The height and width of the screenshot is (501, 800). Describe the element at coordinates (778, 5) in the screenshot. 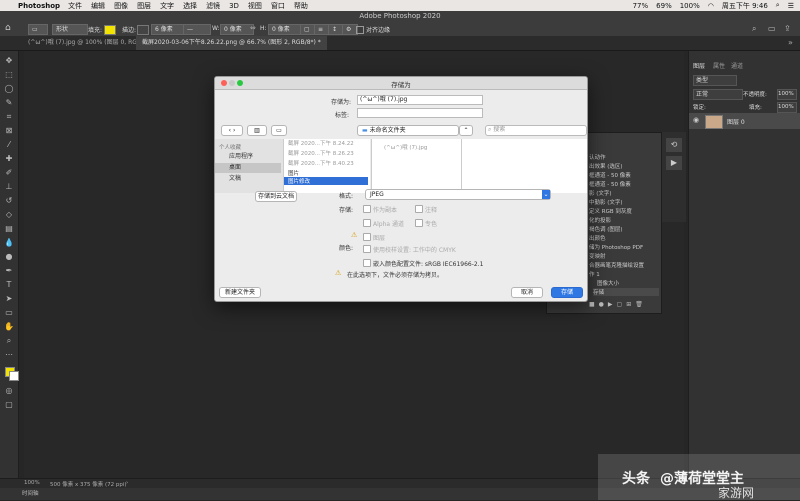

I see `search-icon: ⌕` at that location.